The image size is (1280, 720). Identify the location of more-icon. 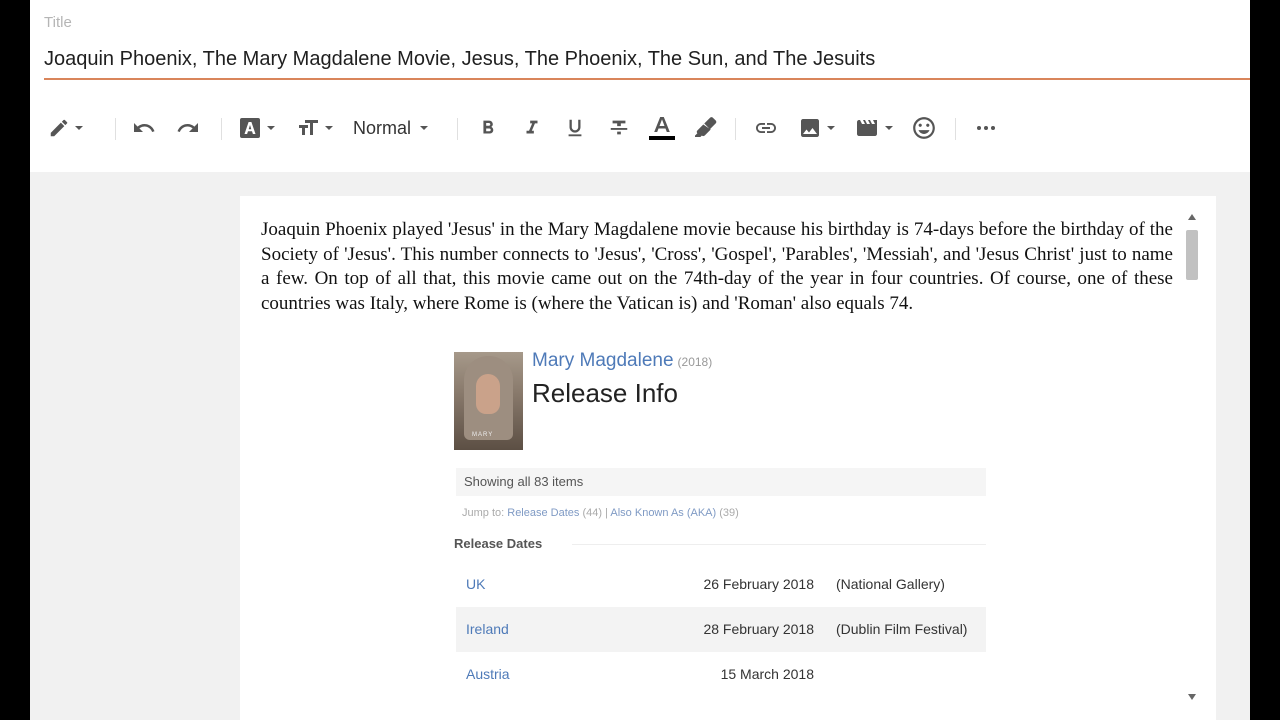
(986, 128).